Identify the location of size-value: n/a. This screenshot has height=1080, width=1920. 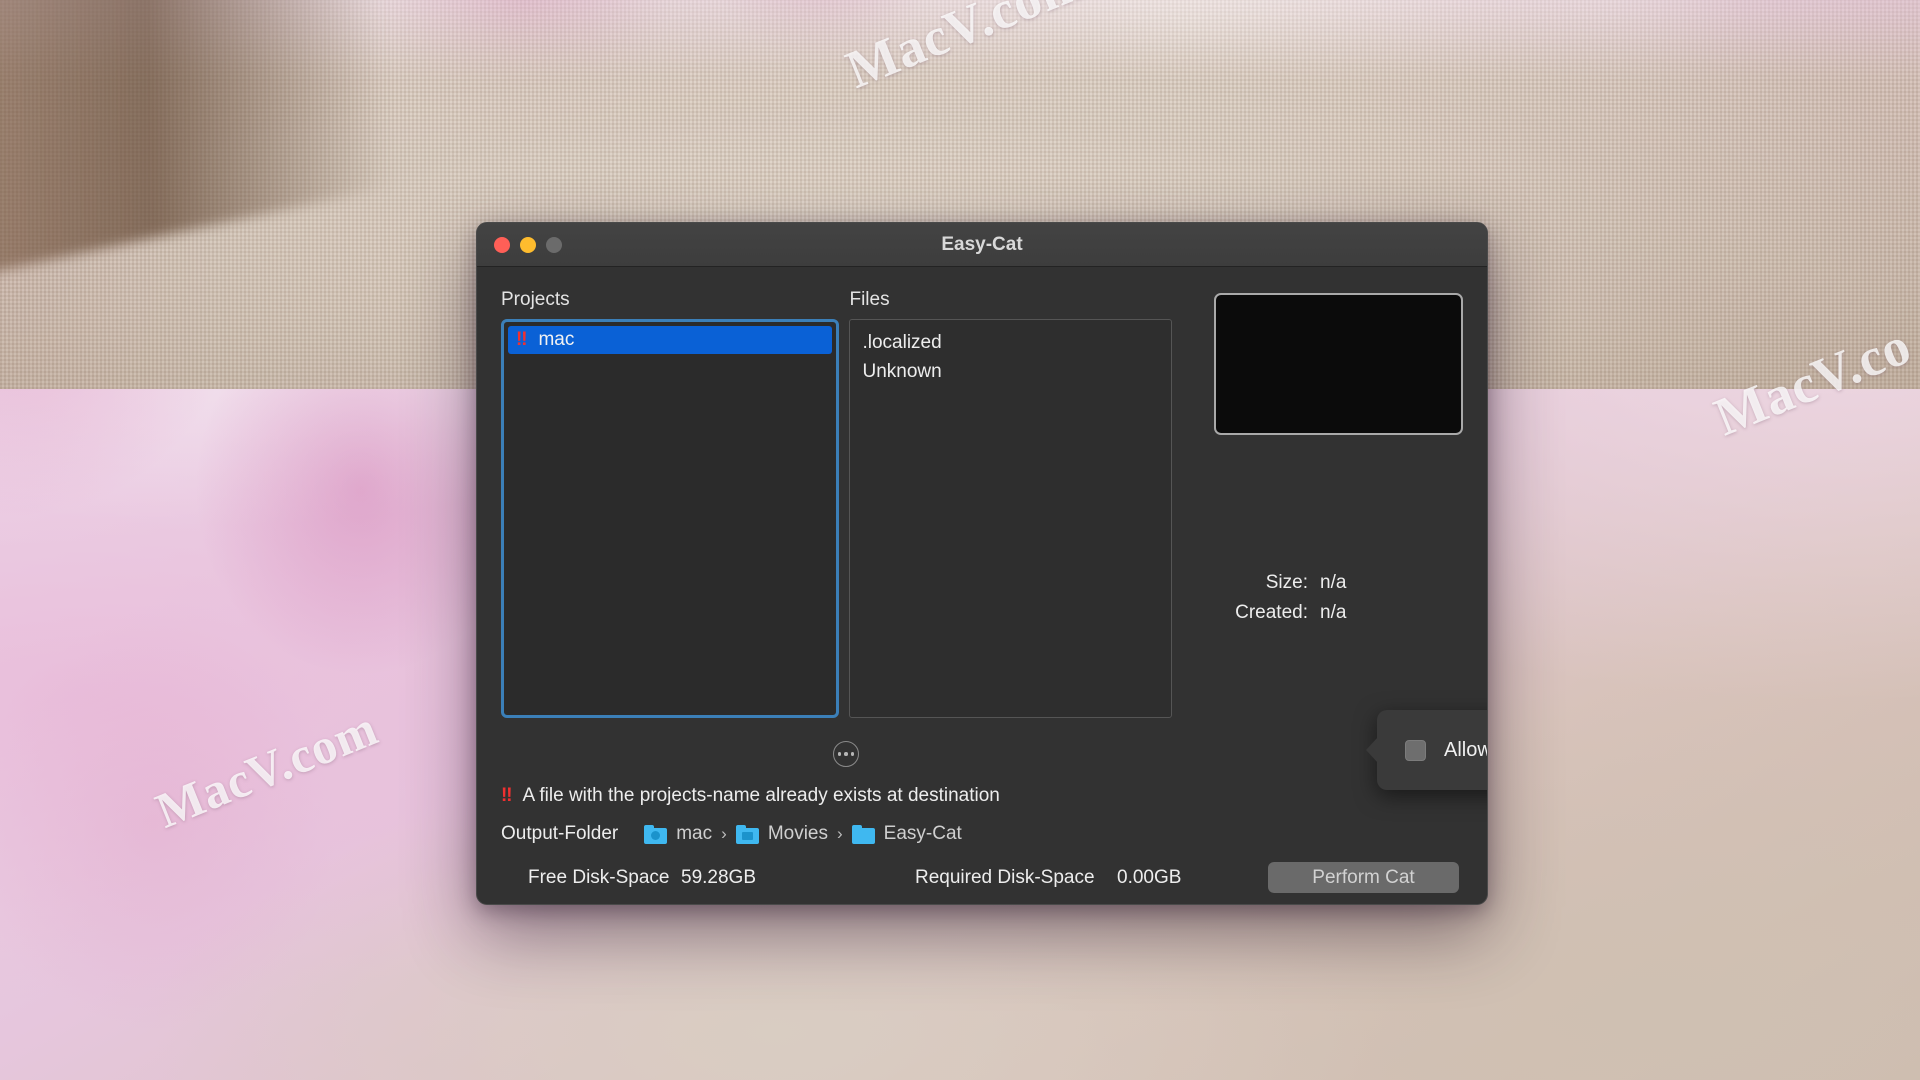
(1333, 582).